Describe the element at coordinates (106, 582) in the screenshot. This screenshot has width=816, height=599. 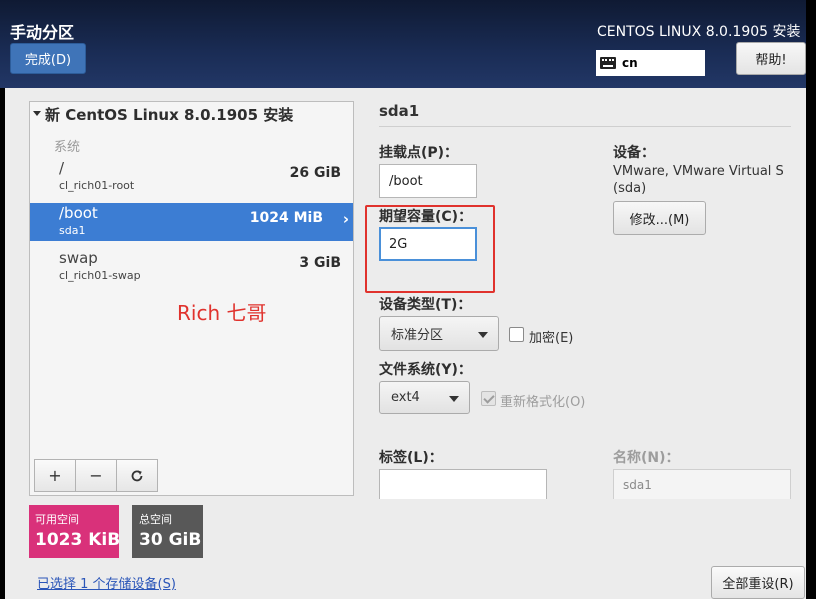
I see `selected-storage-link: 已选择 1 个存储设备(S)` at that location.